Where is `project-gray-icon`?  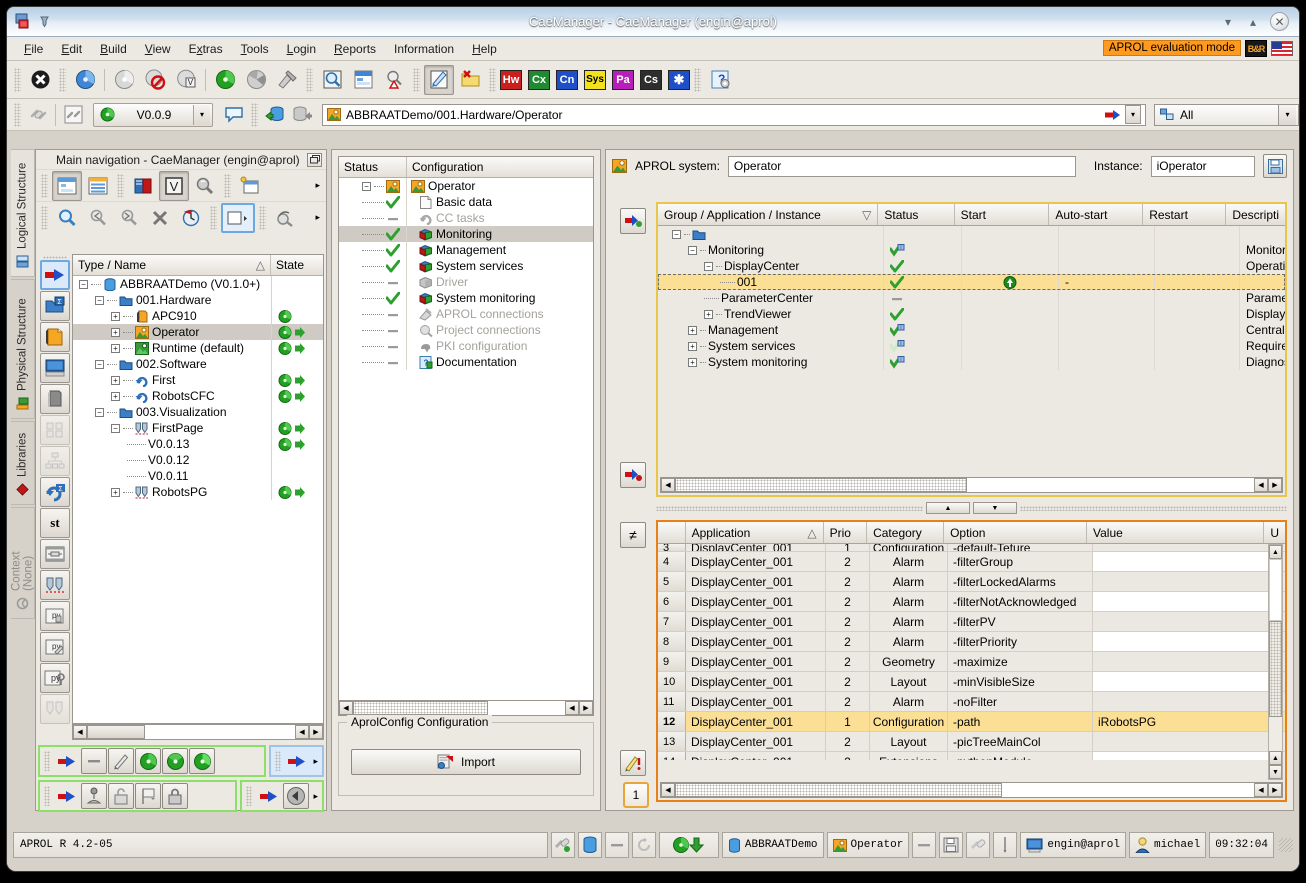 project-gray-icon is located at coordinates (124, 80).